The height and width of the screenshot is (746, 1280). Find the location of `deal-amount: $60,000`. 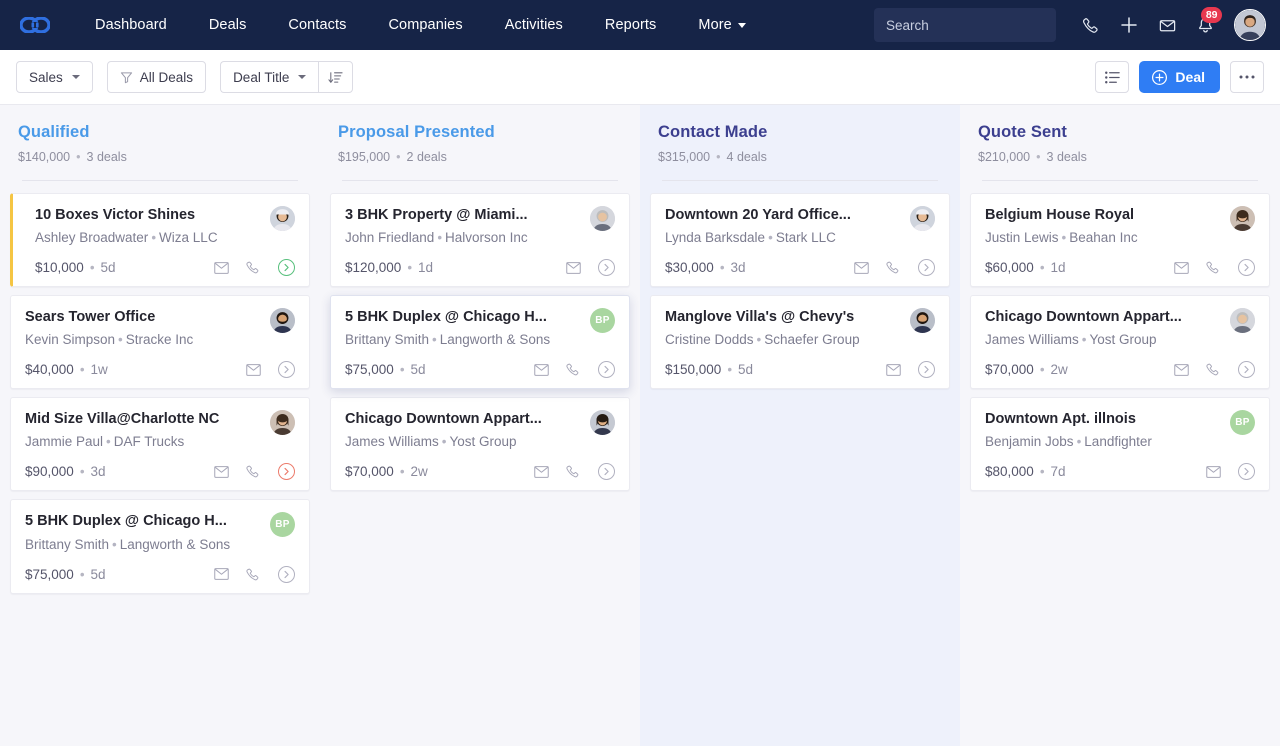

deal-amount: $60,000 is located at coordinates (1009, 268).